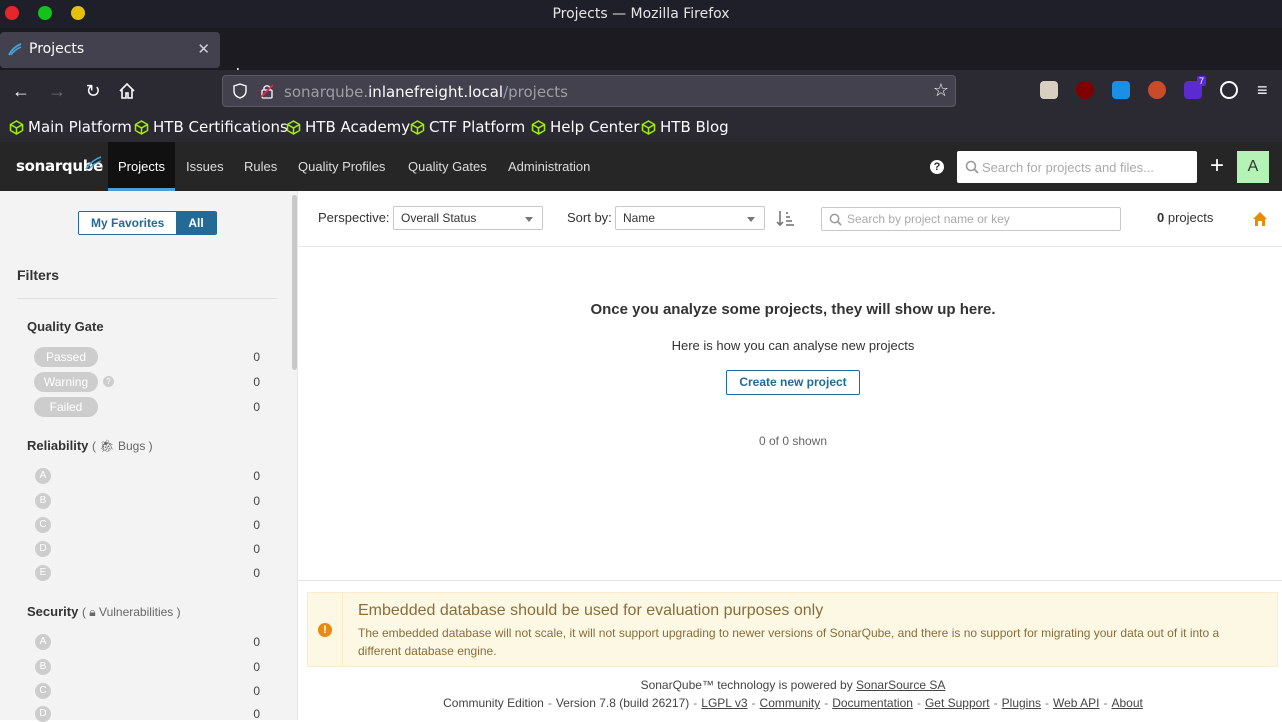 The height and width of the screenshot is (722, 1282). What do you see at coordinates (107, 446) in the screenshot?
I see `bug-icon: 🐞︎` at bounding box center [107, 446].